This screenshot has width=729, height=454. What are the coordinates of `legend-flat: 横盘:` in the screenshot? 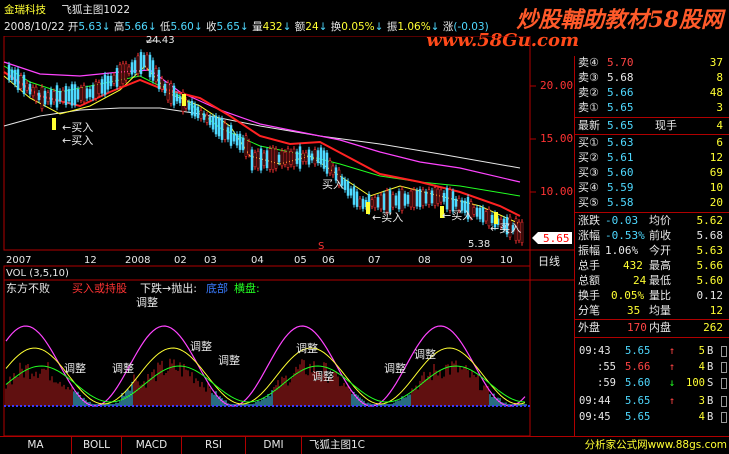 It's located at (247, 288).